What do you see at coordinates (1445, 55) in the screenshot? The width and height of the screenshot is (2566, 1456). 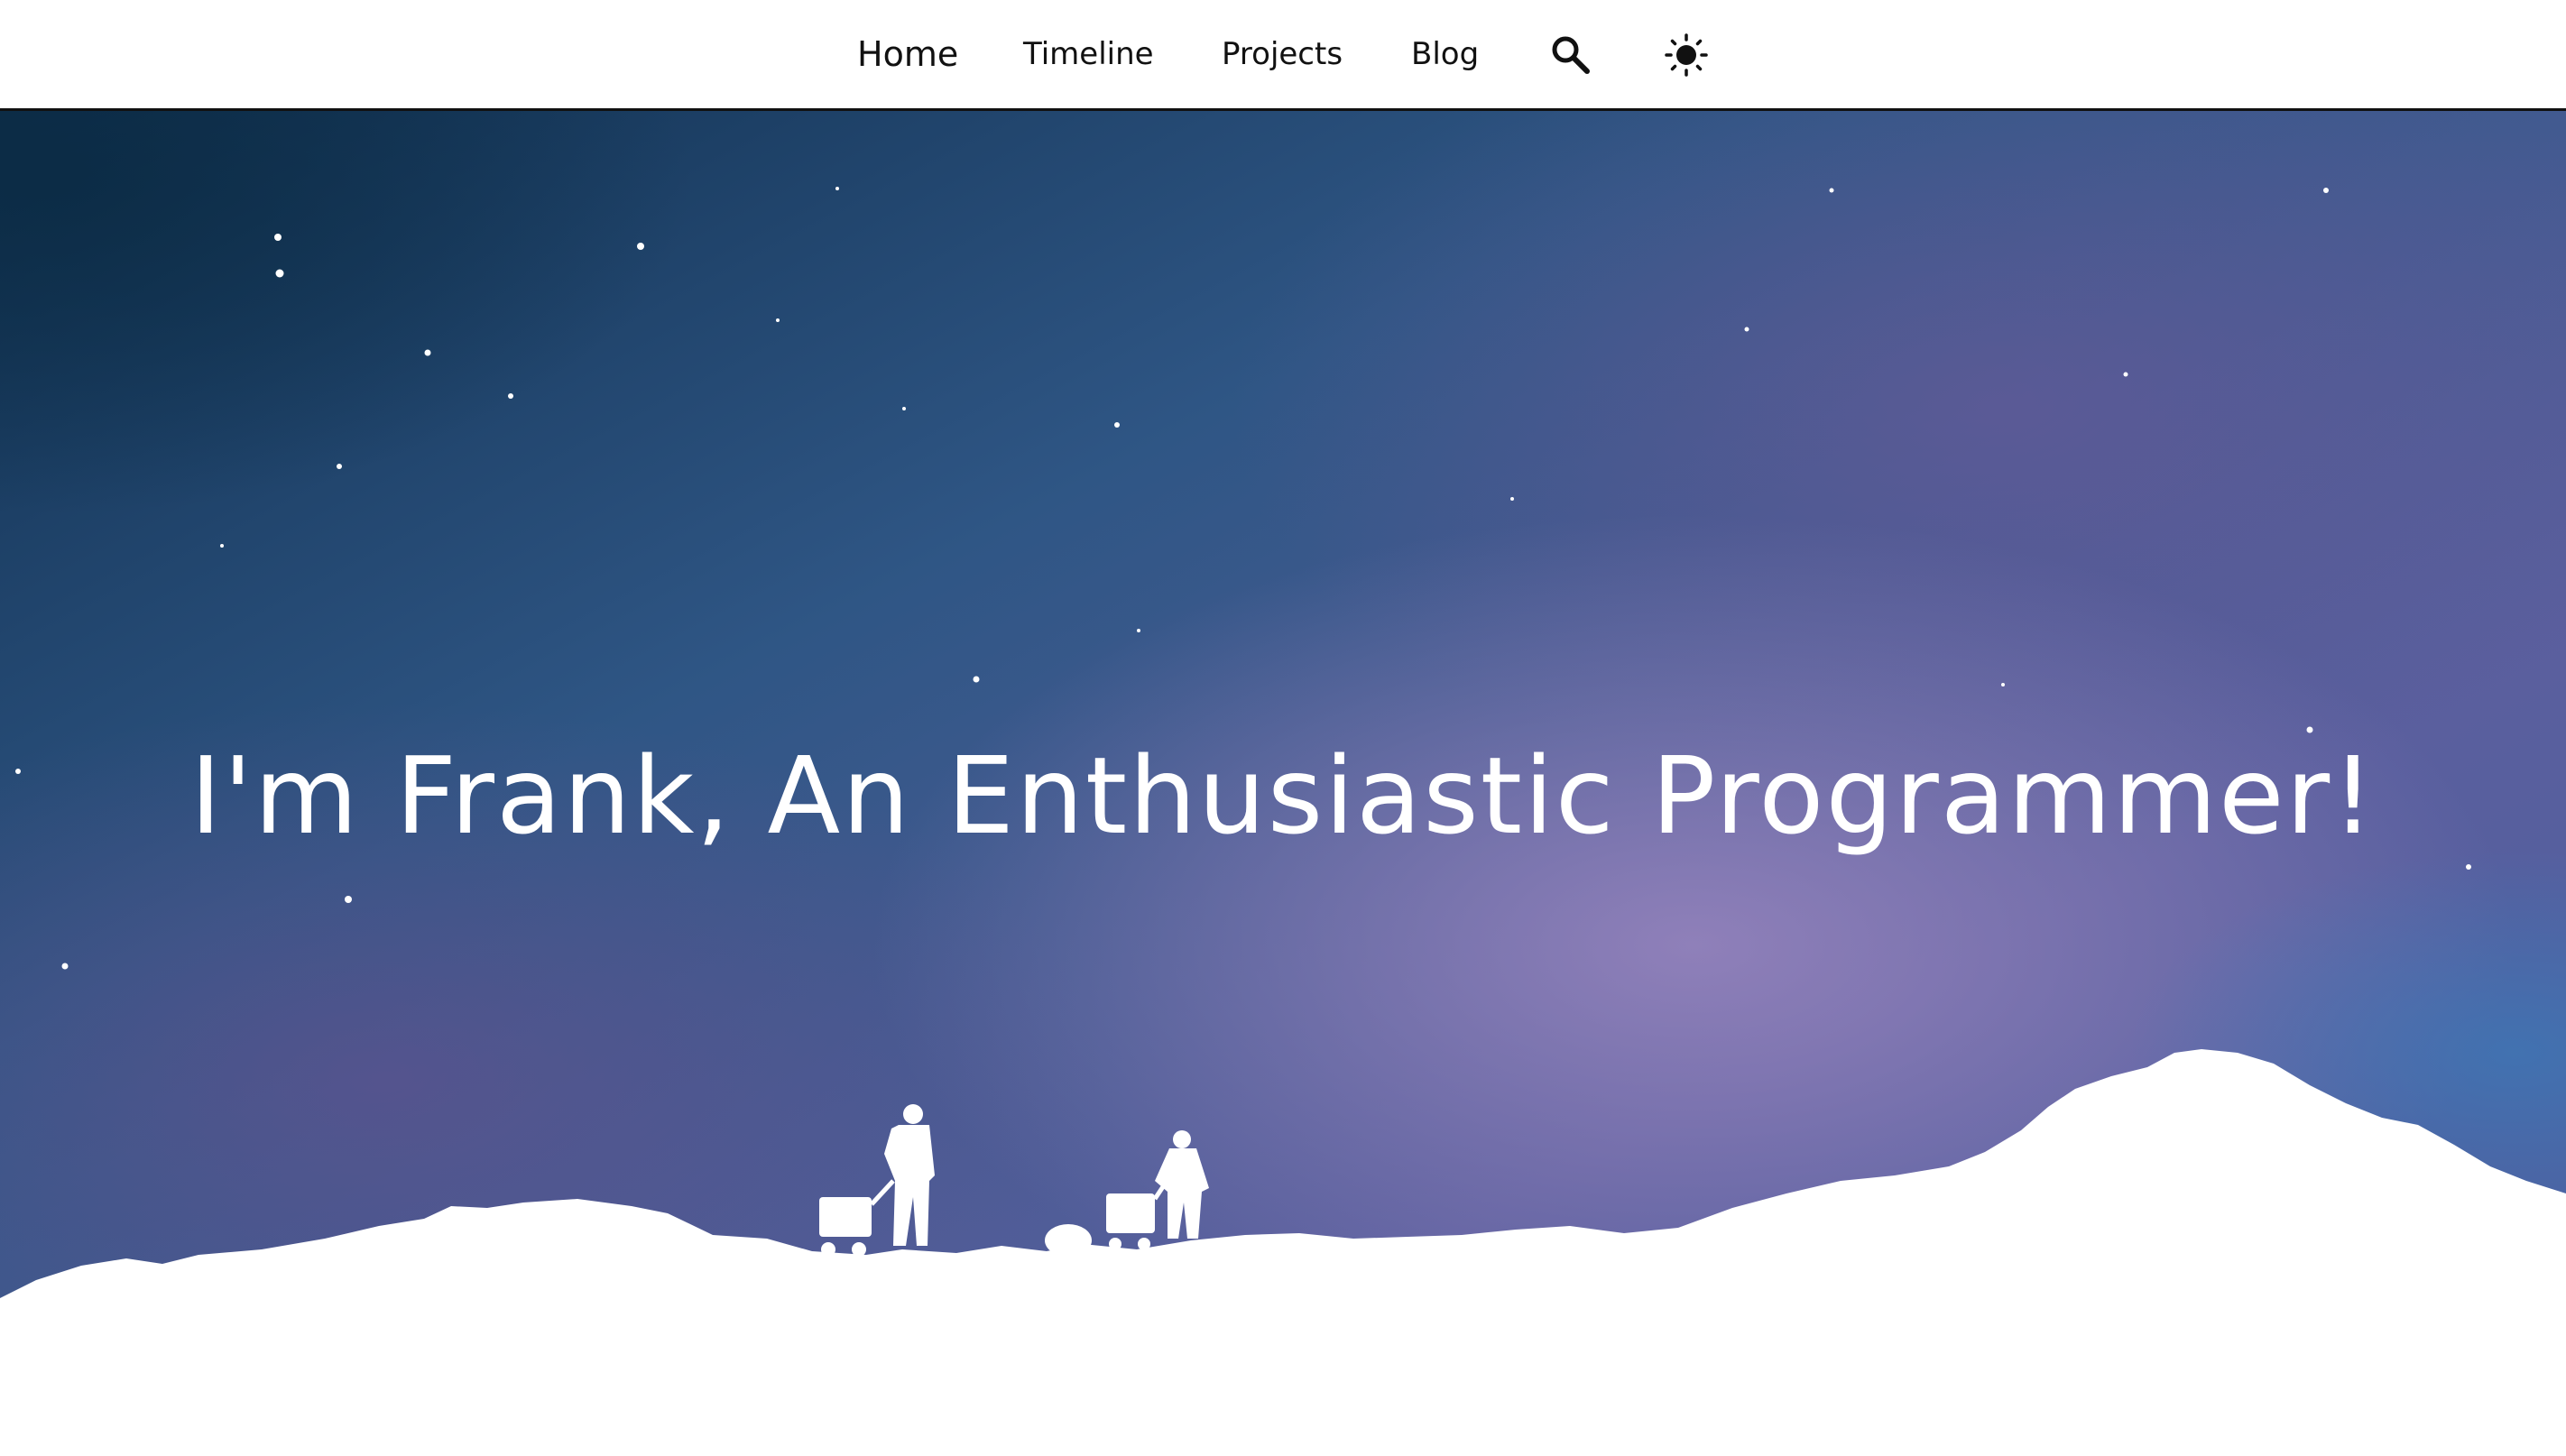 I see `nav-link-blog: Blog` at bounding box center [1445, 55].